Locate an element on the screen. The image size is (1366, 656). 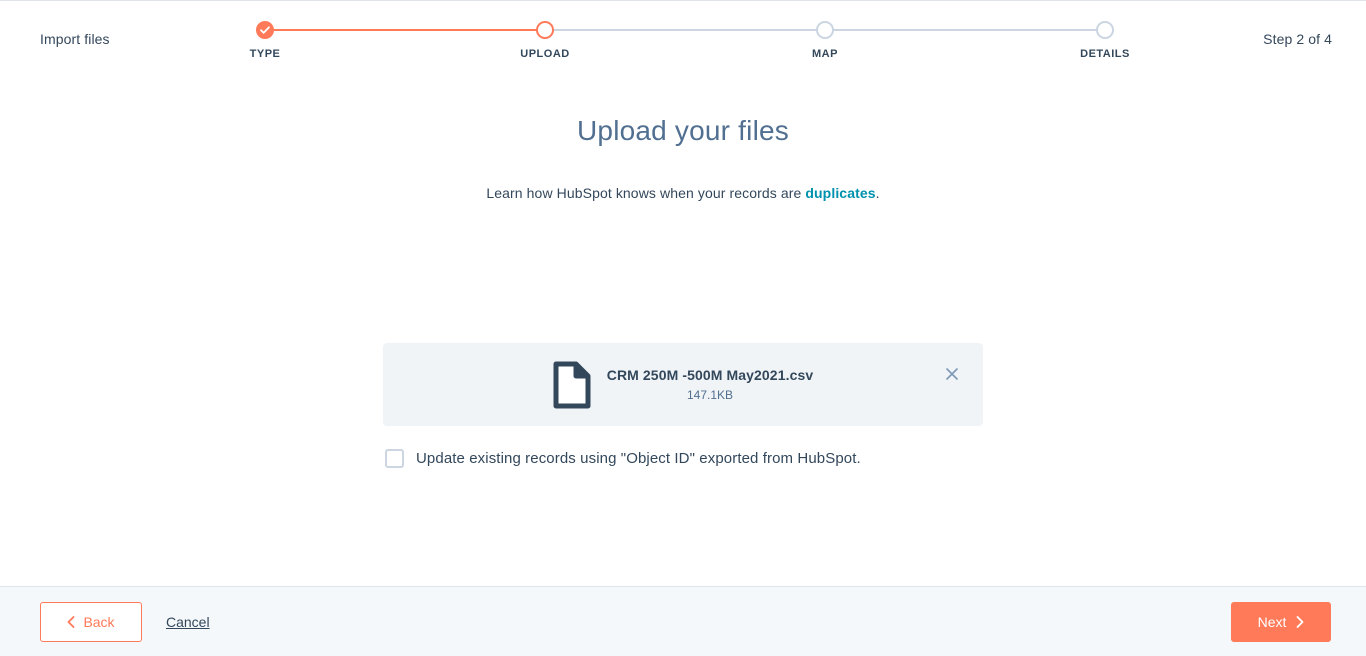
chevron-left-icon is located at coordinates (71, 621).